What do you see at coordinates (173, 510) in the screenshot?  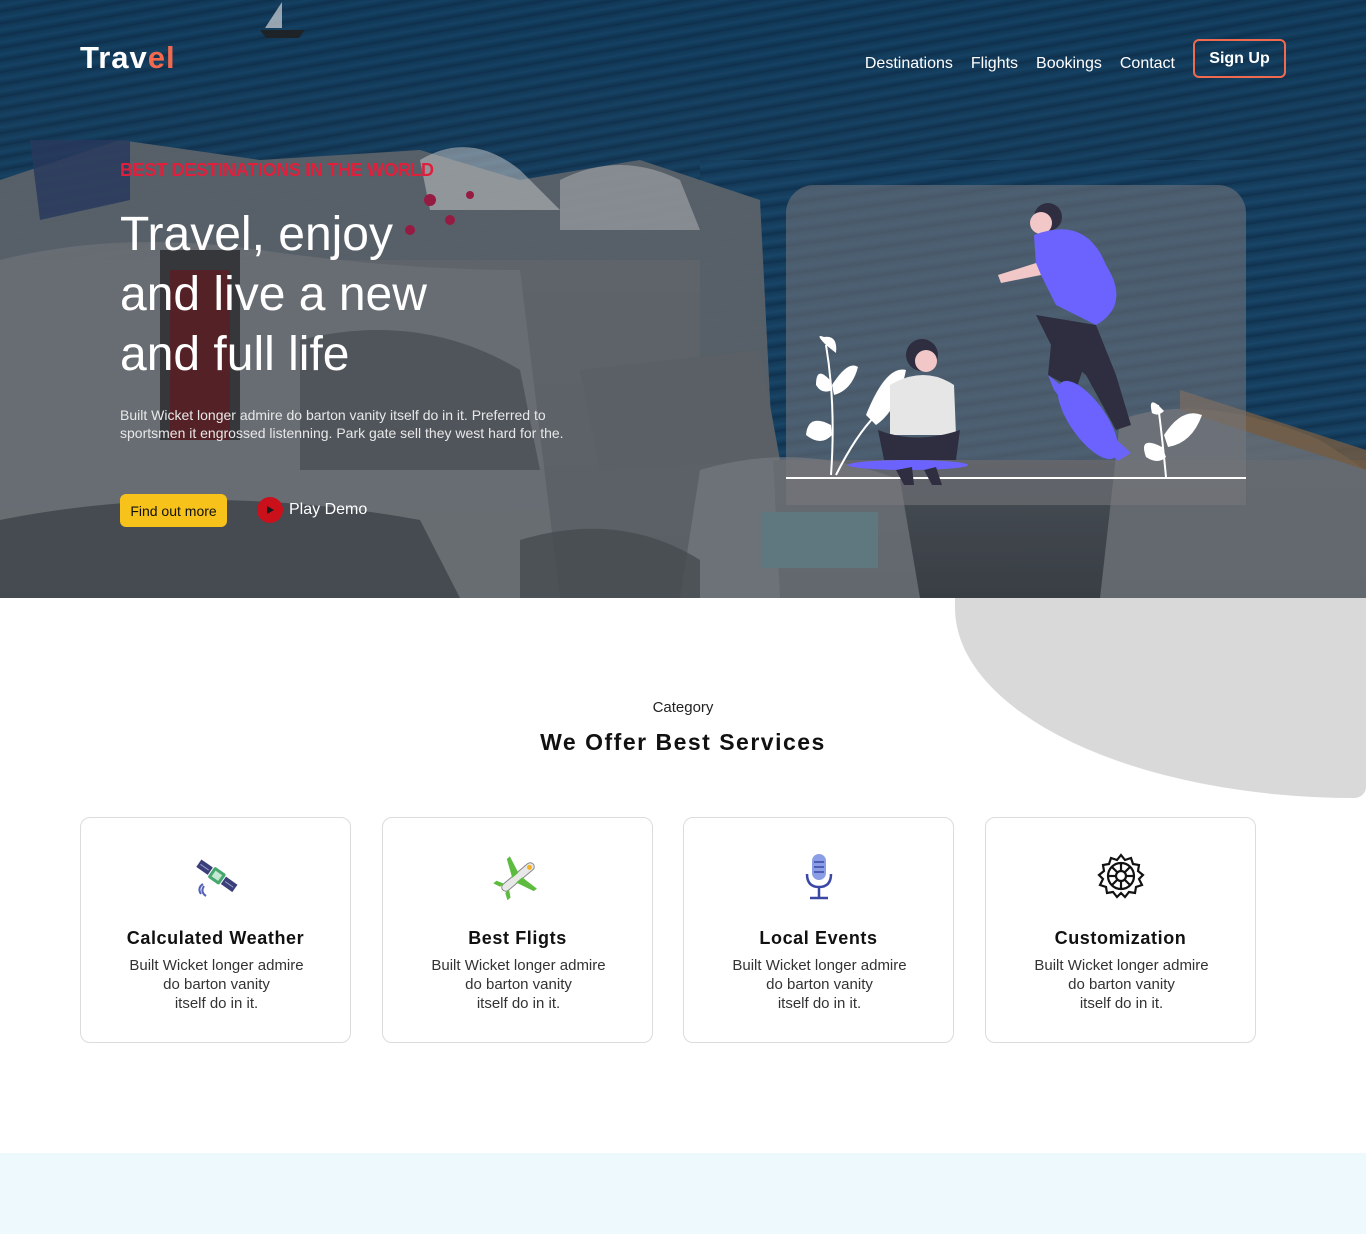 I see `find-out-more-button: Find out more` at bounding box center [173, 510].